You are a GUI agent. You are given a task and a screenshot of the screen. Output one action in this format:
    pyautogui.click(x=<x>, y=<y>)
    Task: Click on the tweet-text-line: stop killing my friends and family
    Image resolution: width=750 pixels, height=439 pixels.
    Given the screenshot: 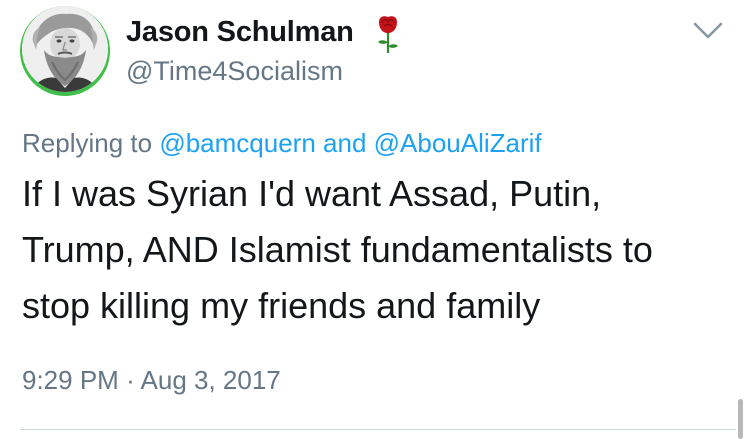 What is the action you would take?
    pyautogui.click(x=281, y=305)
    